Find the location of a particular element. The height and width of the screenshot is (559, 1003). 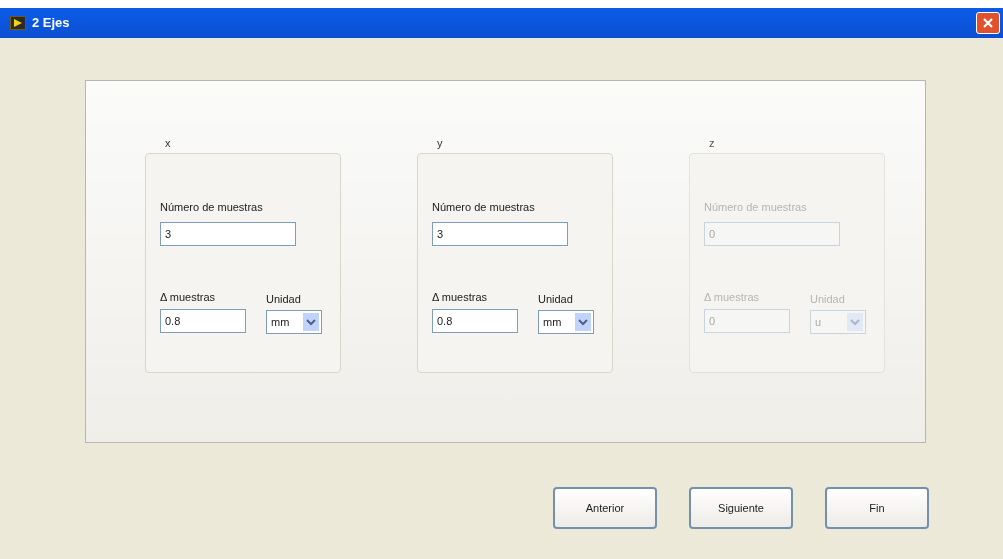

group-label: z is located at coordinates (712, 143).